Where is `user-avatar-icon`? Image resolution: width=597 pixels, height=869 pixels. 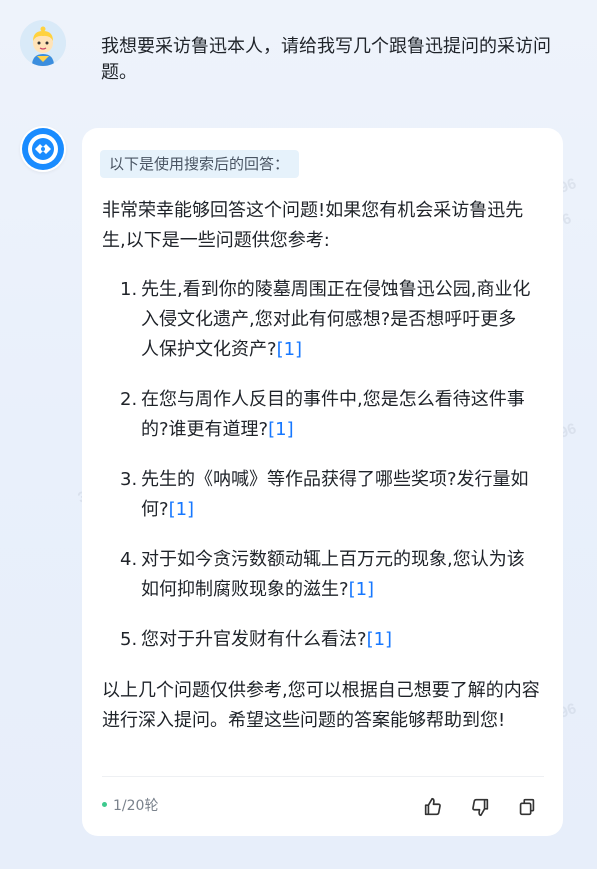
user-avatar-icon is located at coordinates (43, 43).